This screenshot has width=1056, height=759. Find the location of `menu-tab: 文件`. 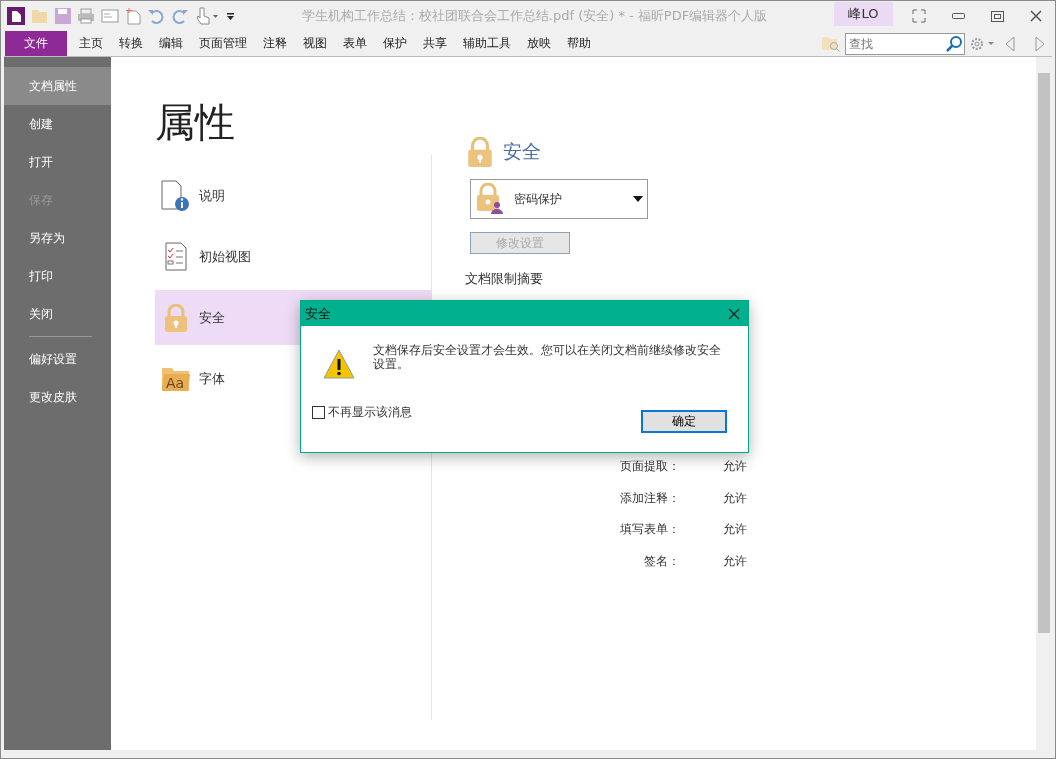

menu-tab: 文件 is located at coordinates (36, 43).